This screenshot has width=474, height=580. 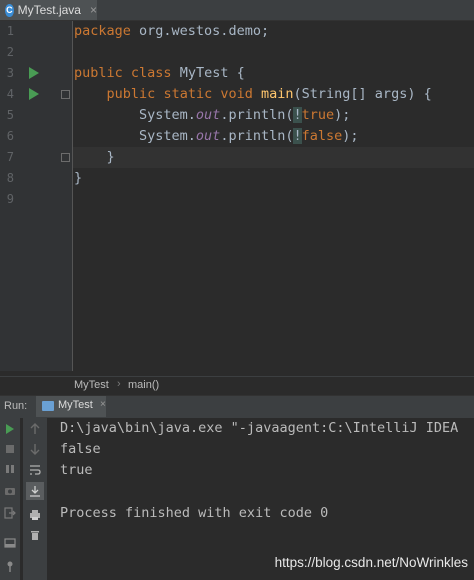 I want to click on keyword: void, so click(x=236, y=94).